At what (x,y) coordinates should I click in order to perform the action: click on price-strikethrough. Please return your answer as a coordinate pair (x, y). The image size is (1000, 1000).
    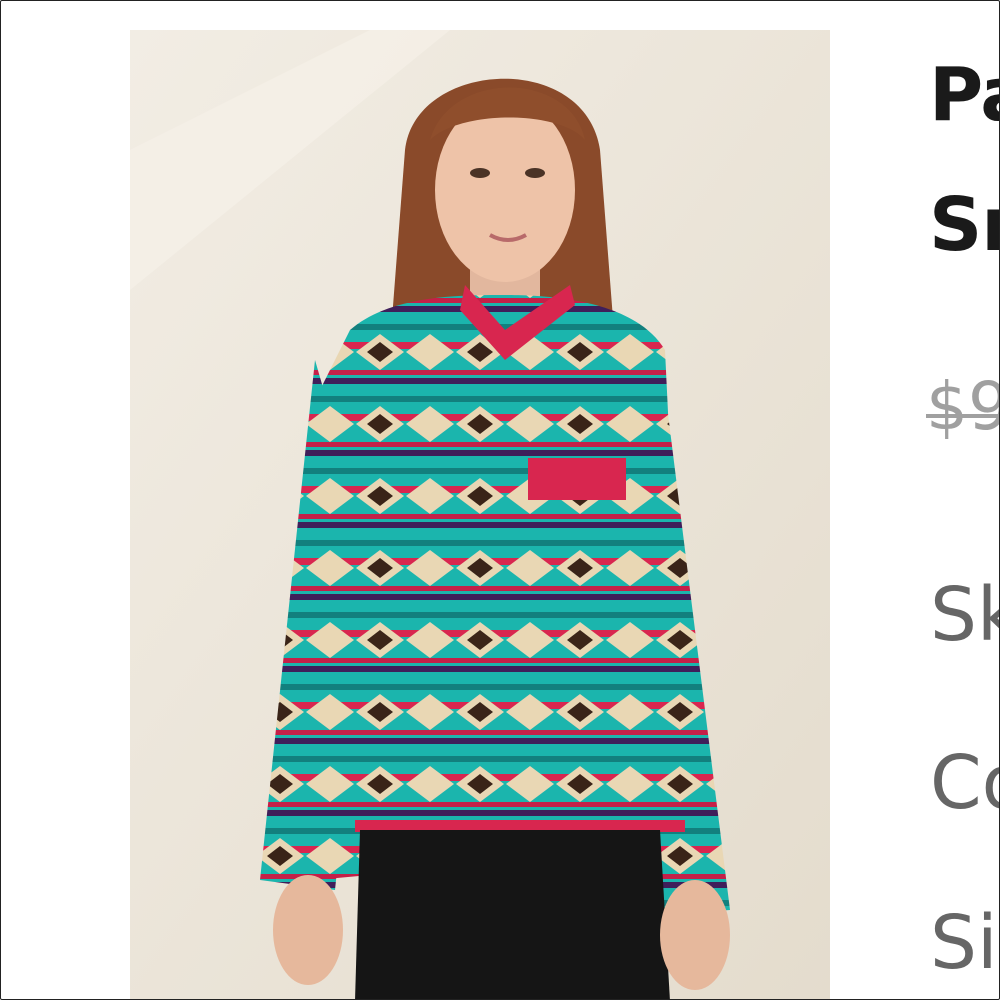
    Looking at the image, I should click on (962, 416).